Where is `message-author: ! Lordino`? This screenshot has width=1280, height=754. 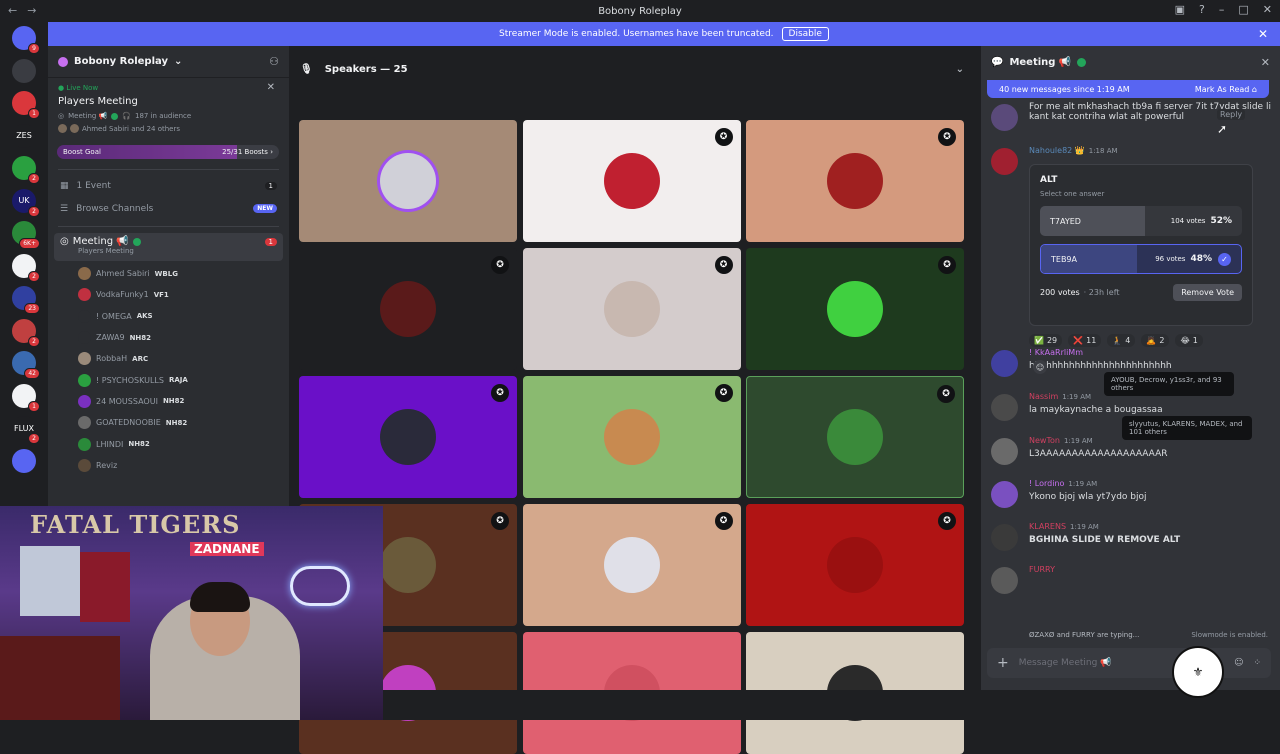 message-author: ! Lordino is located at coordinates (1046, 483).